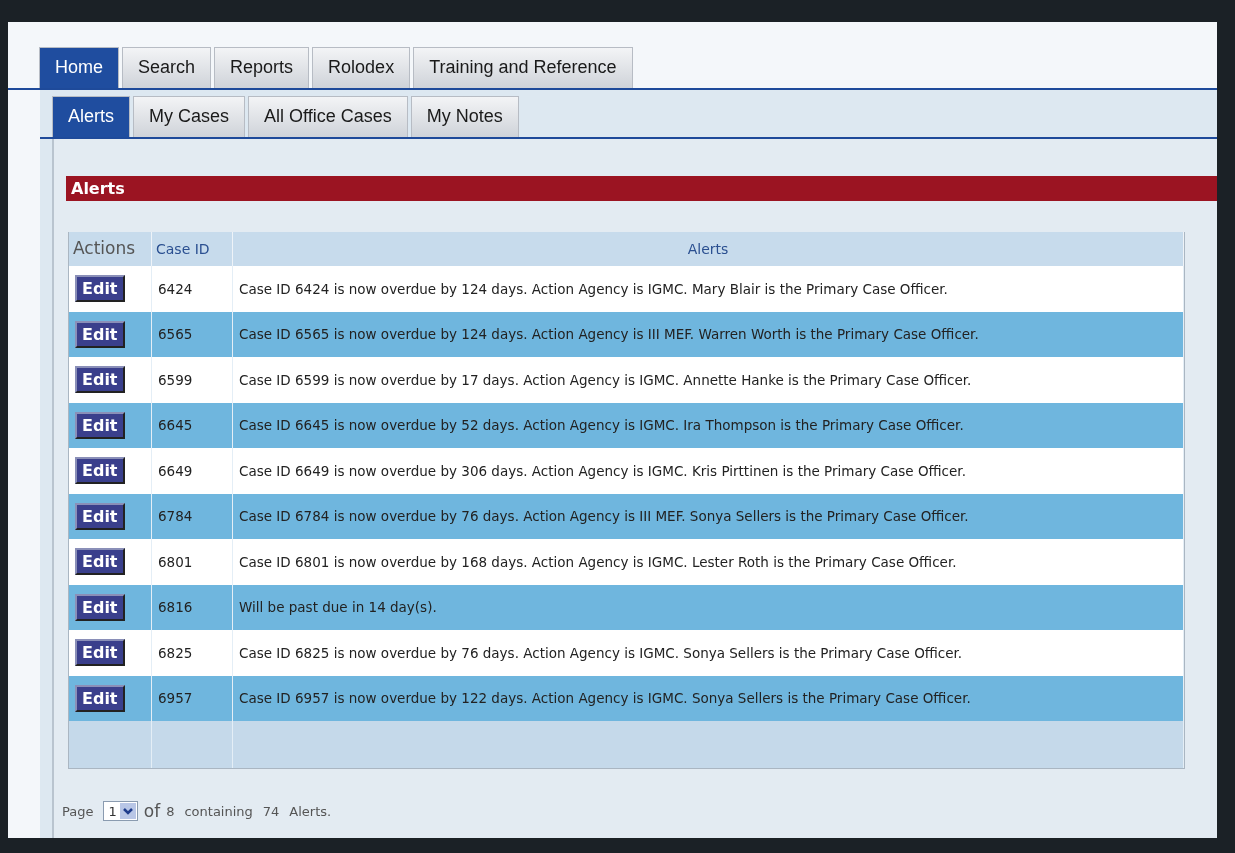 This screenshot has height=853, width=1235. What do you see at coordinates (192, 562) in the screenshot?
I see `table-cell: 6801` at bounding box center [192, 562].